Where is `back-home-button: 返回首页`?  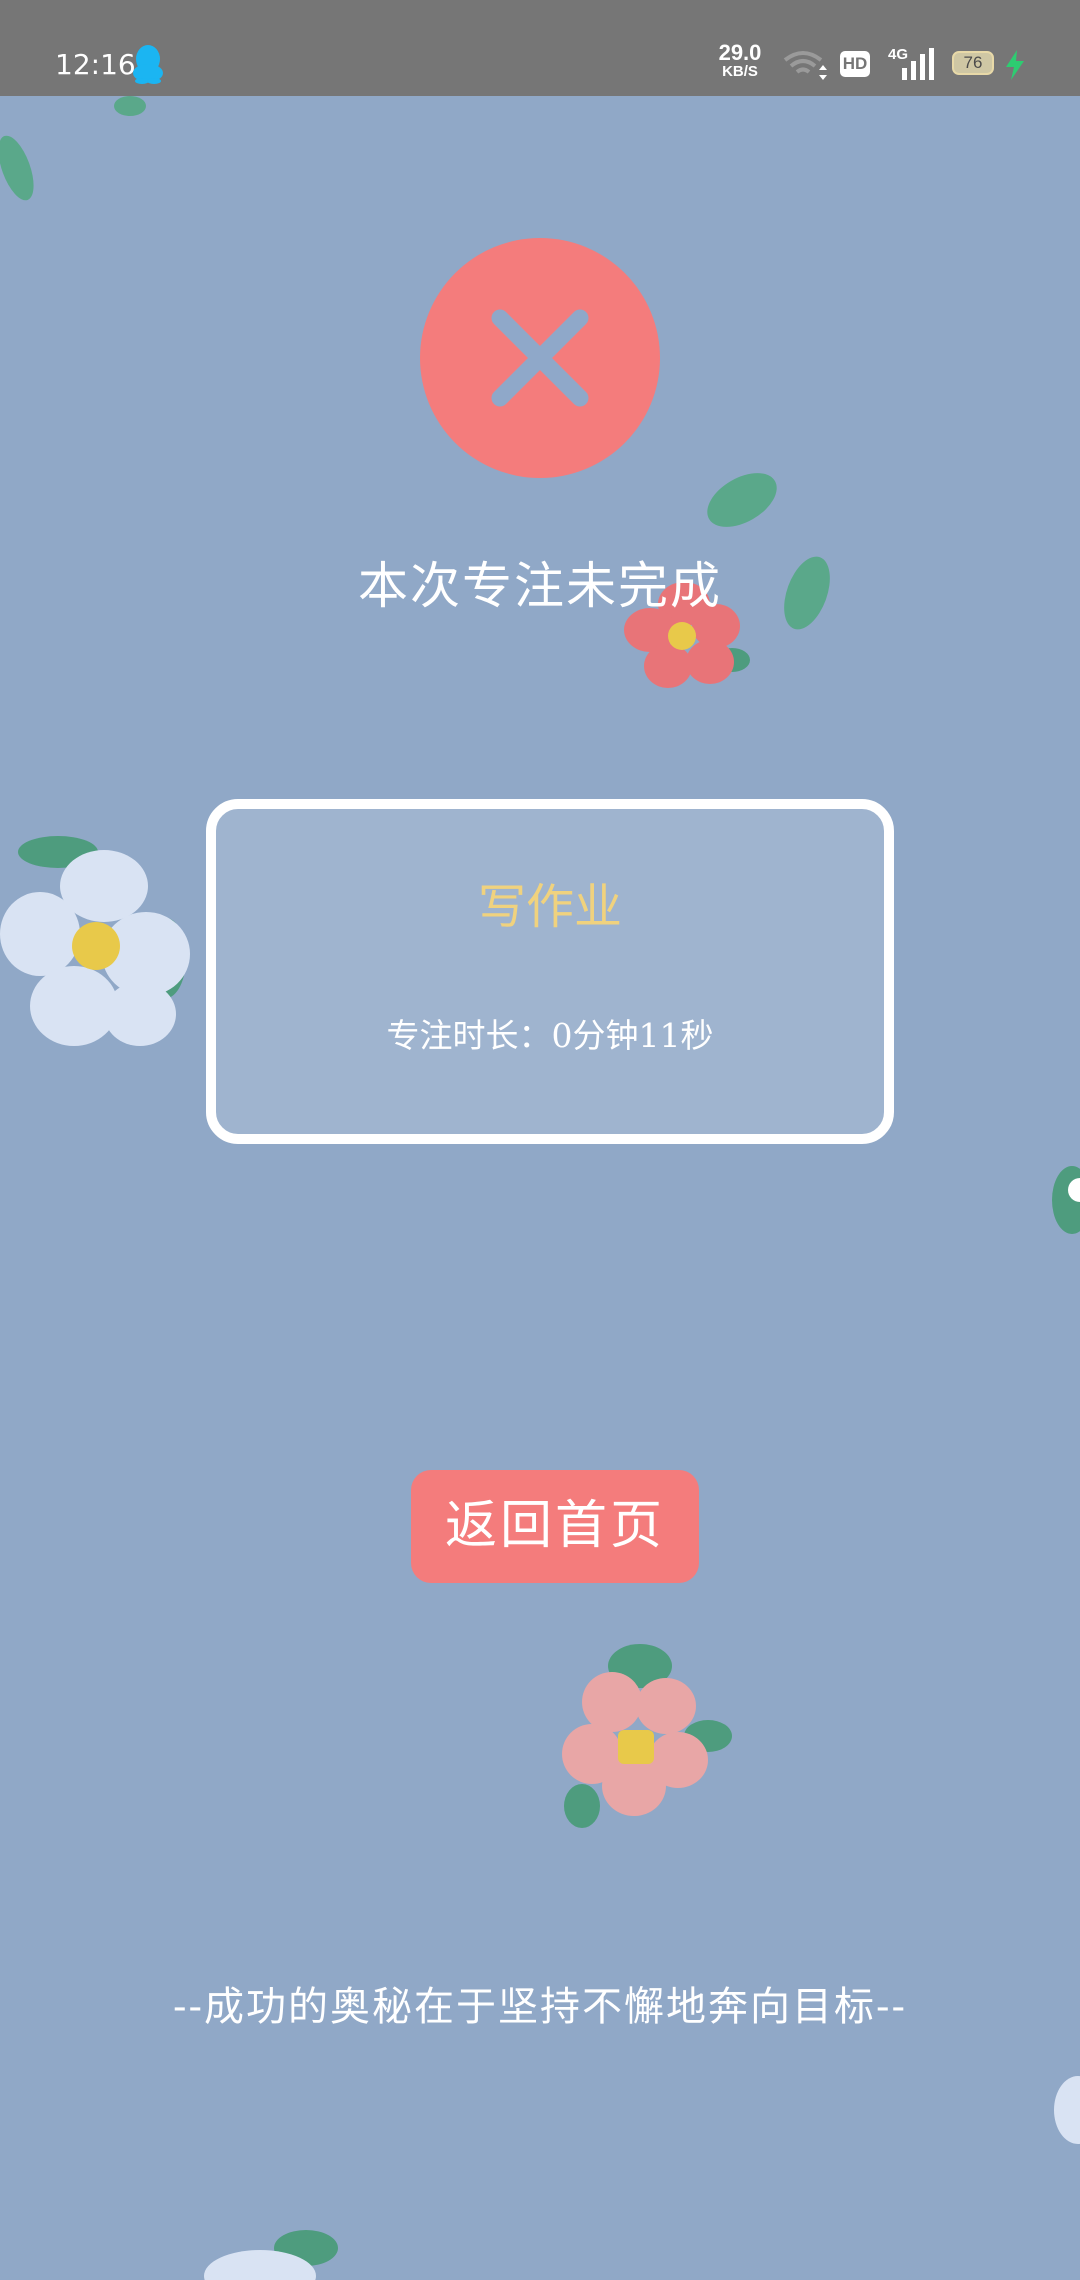
back-home-button: 返回首页 is located at coordinates (555, 1526).